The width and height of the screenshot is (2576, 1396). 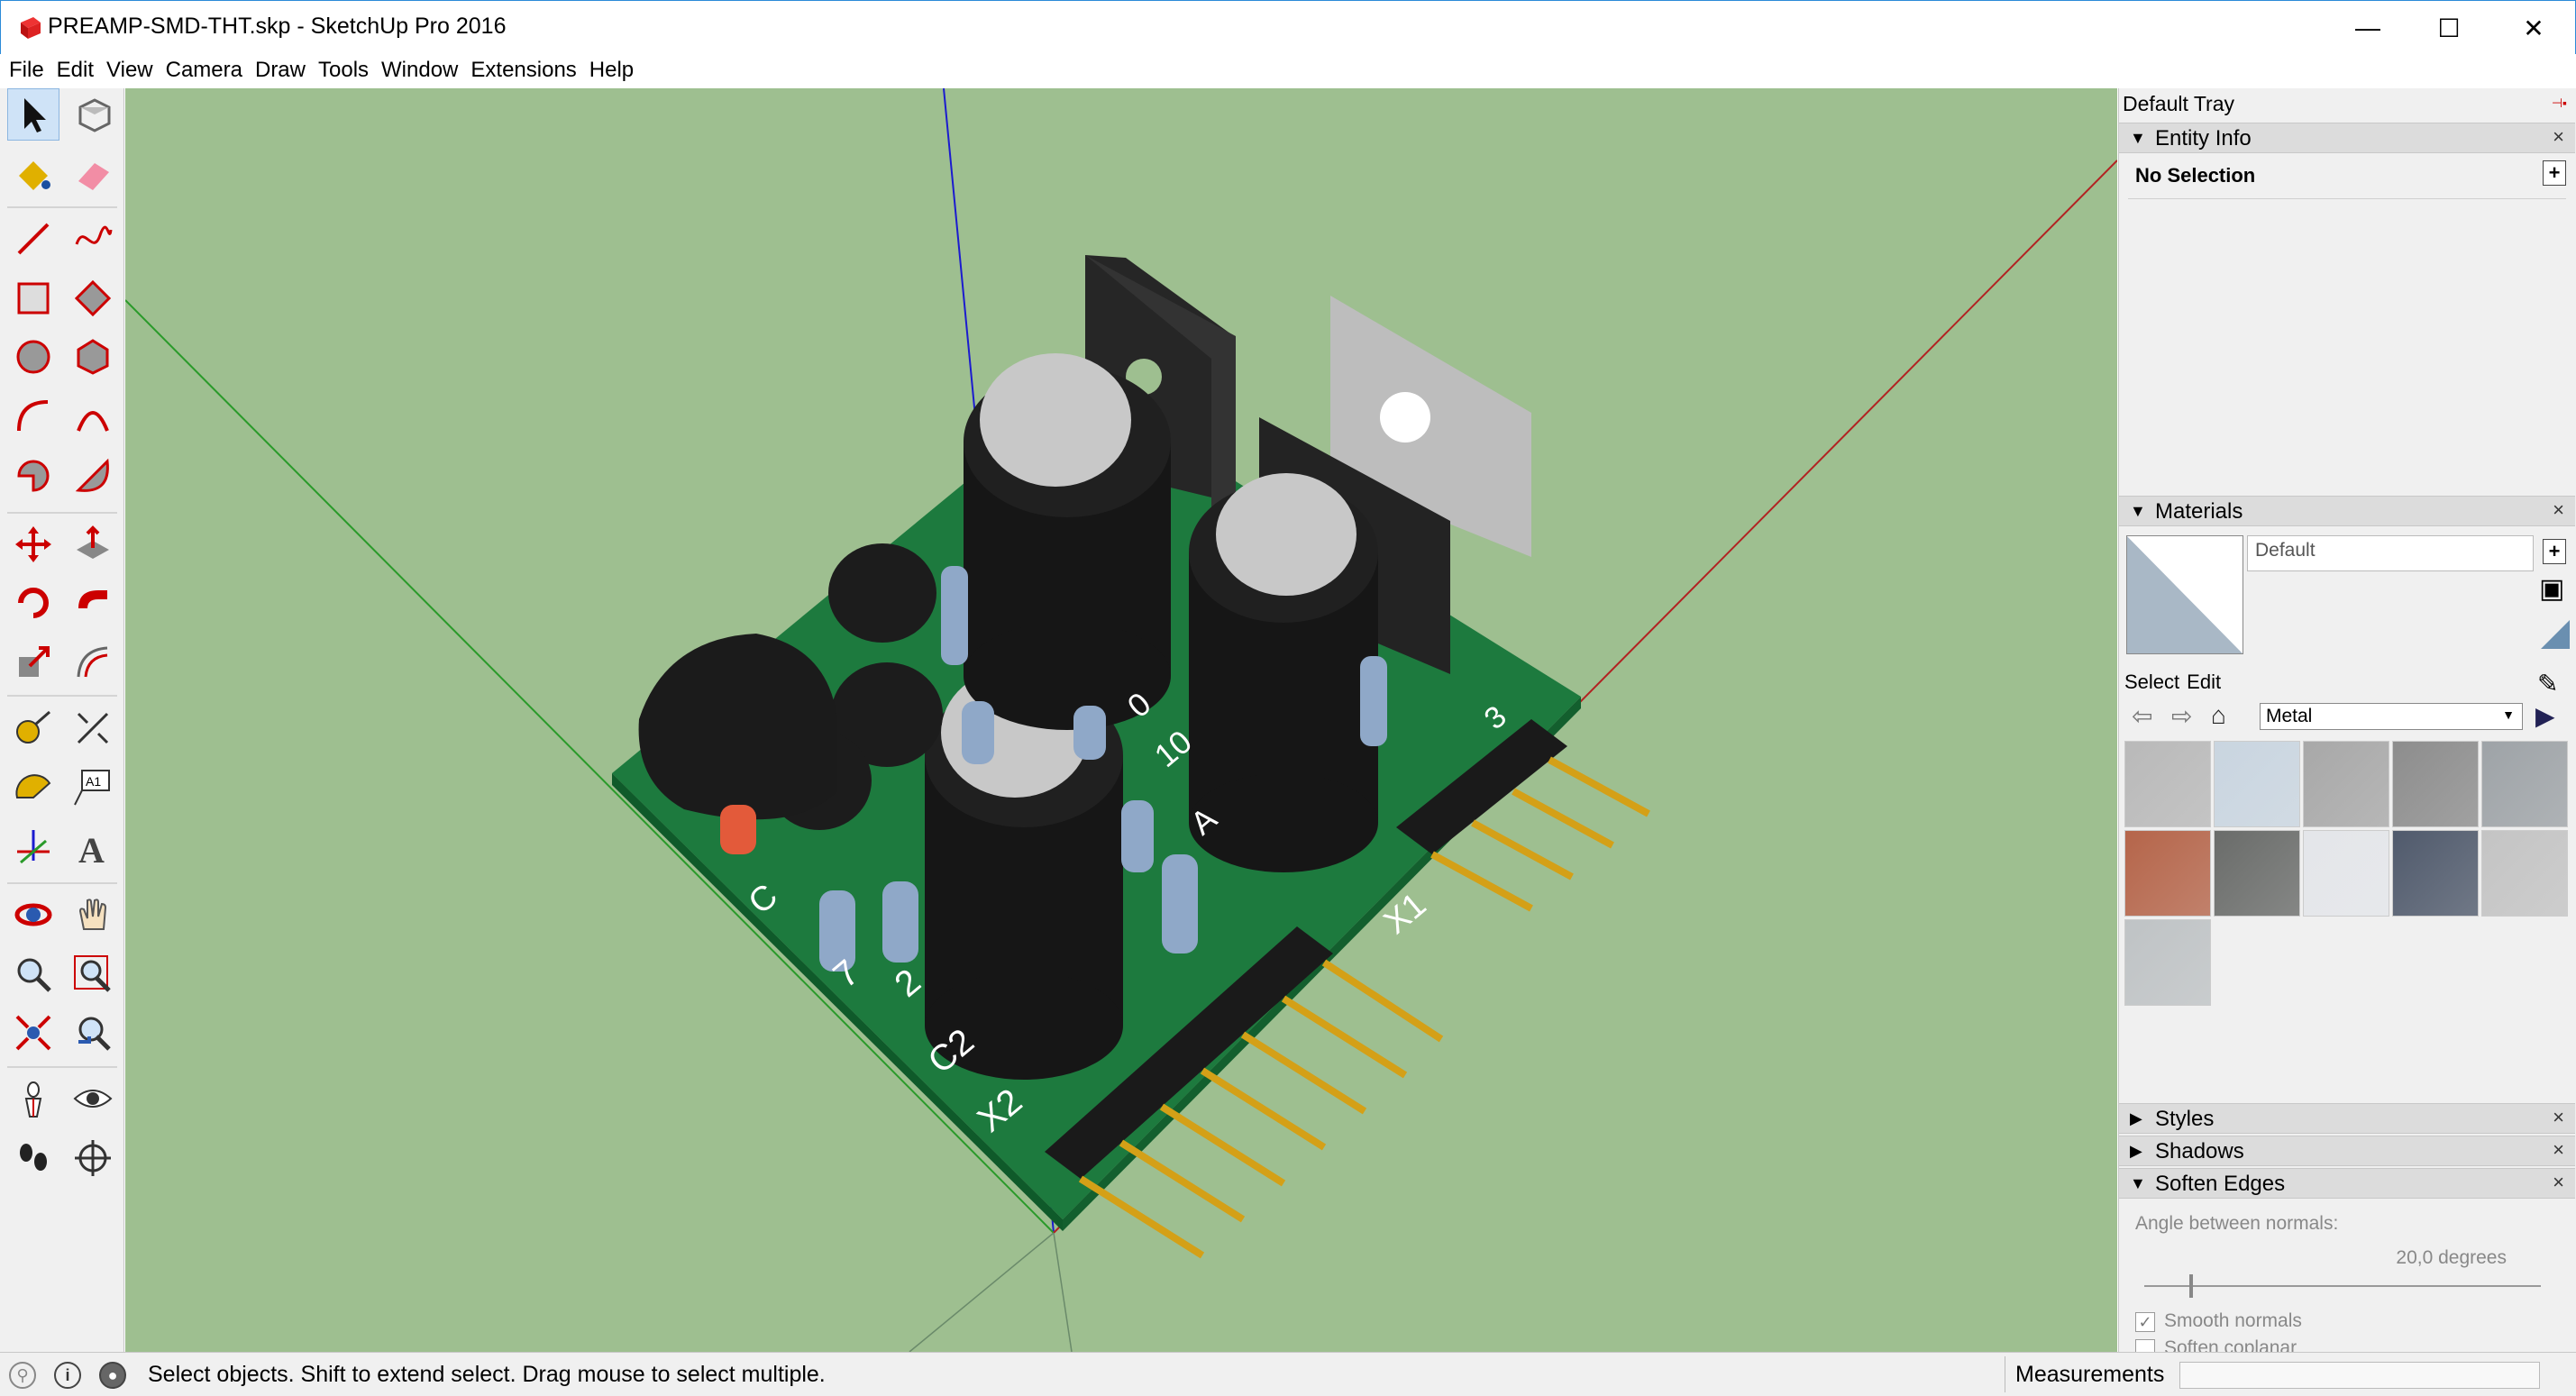 I want to click on menu-view: View, so click(x=132, y=71).